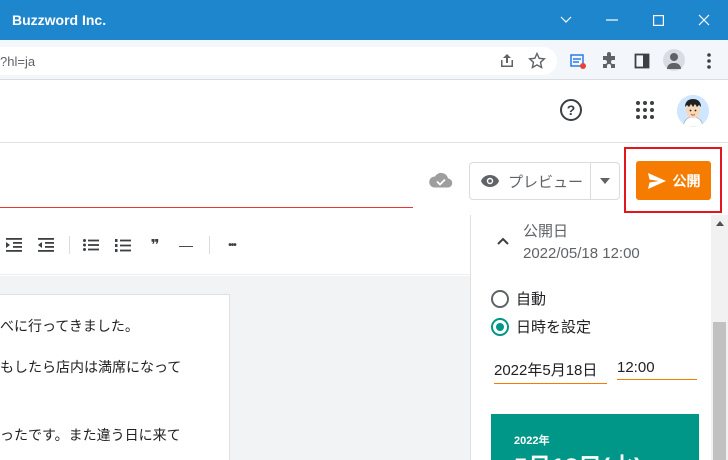 The height and width of the screenshot is (460, 728). What do you see at coordinates (46, 245) in the screenshot?
I see `outdent-icon` at bounding box center [46, 245].